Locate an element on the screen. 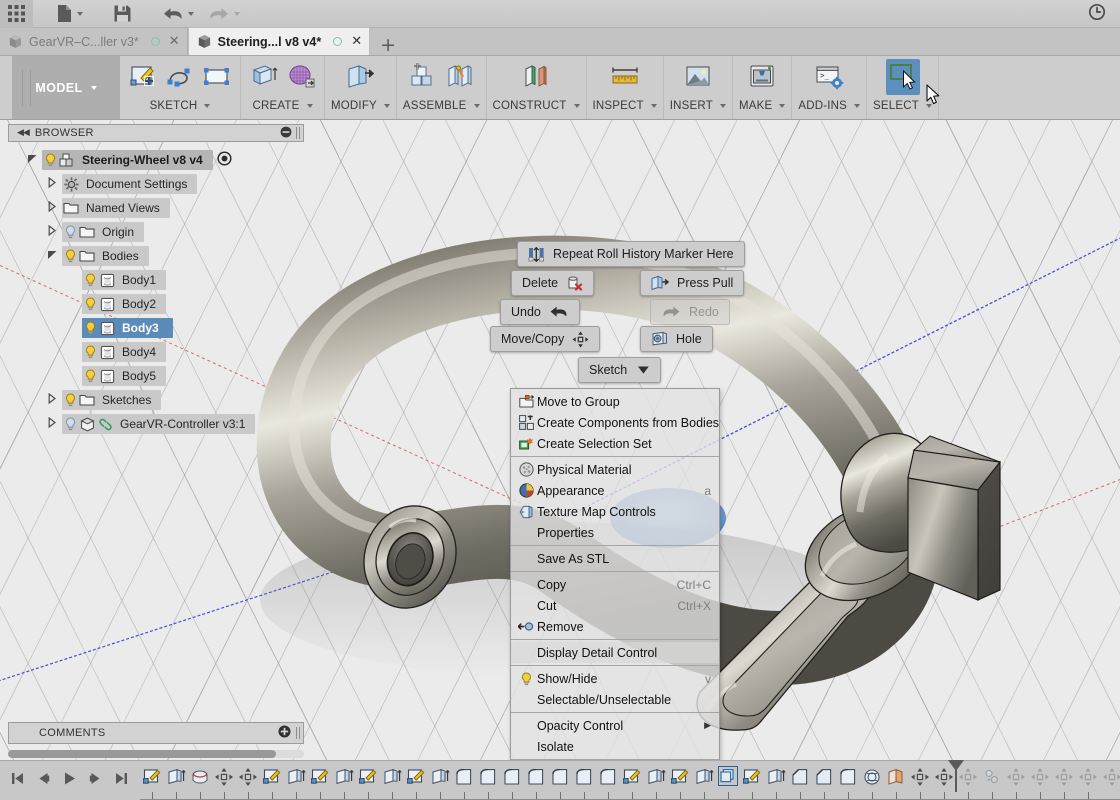 This screenshot has width=1120, height=800. collapse-left-icon: ◀◀ is located at coordinates (22, 133).